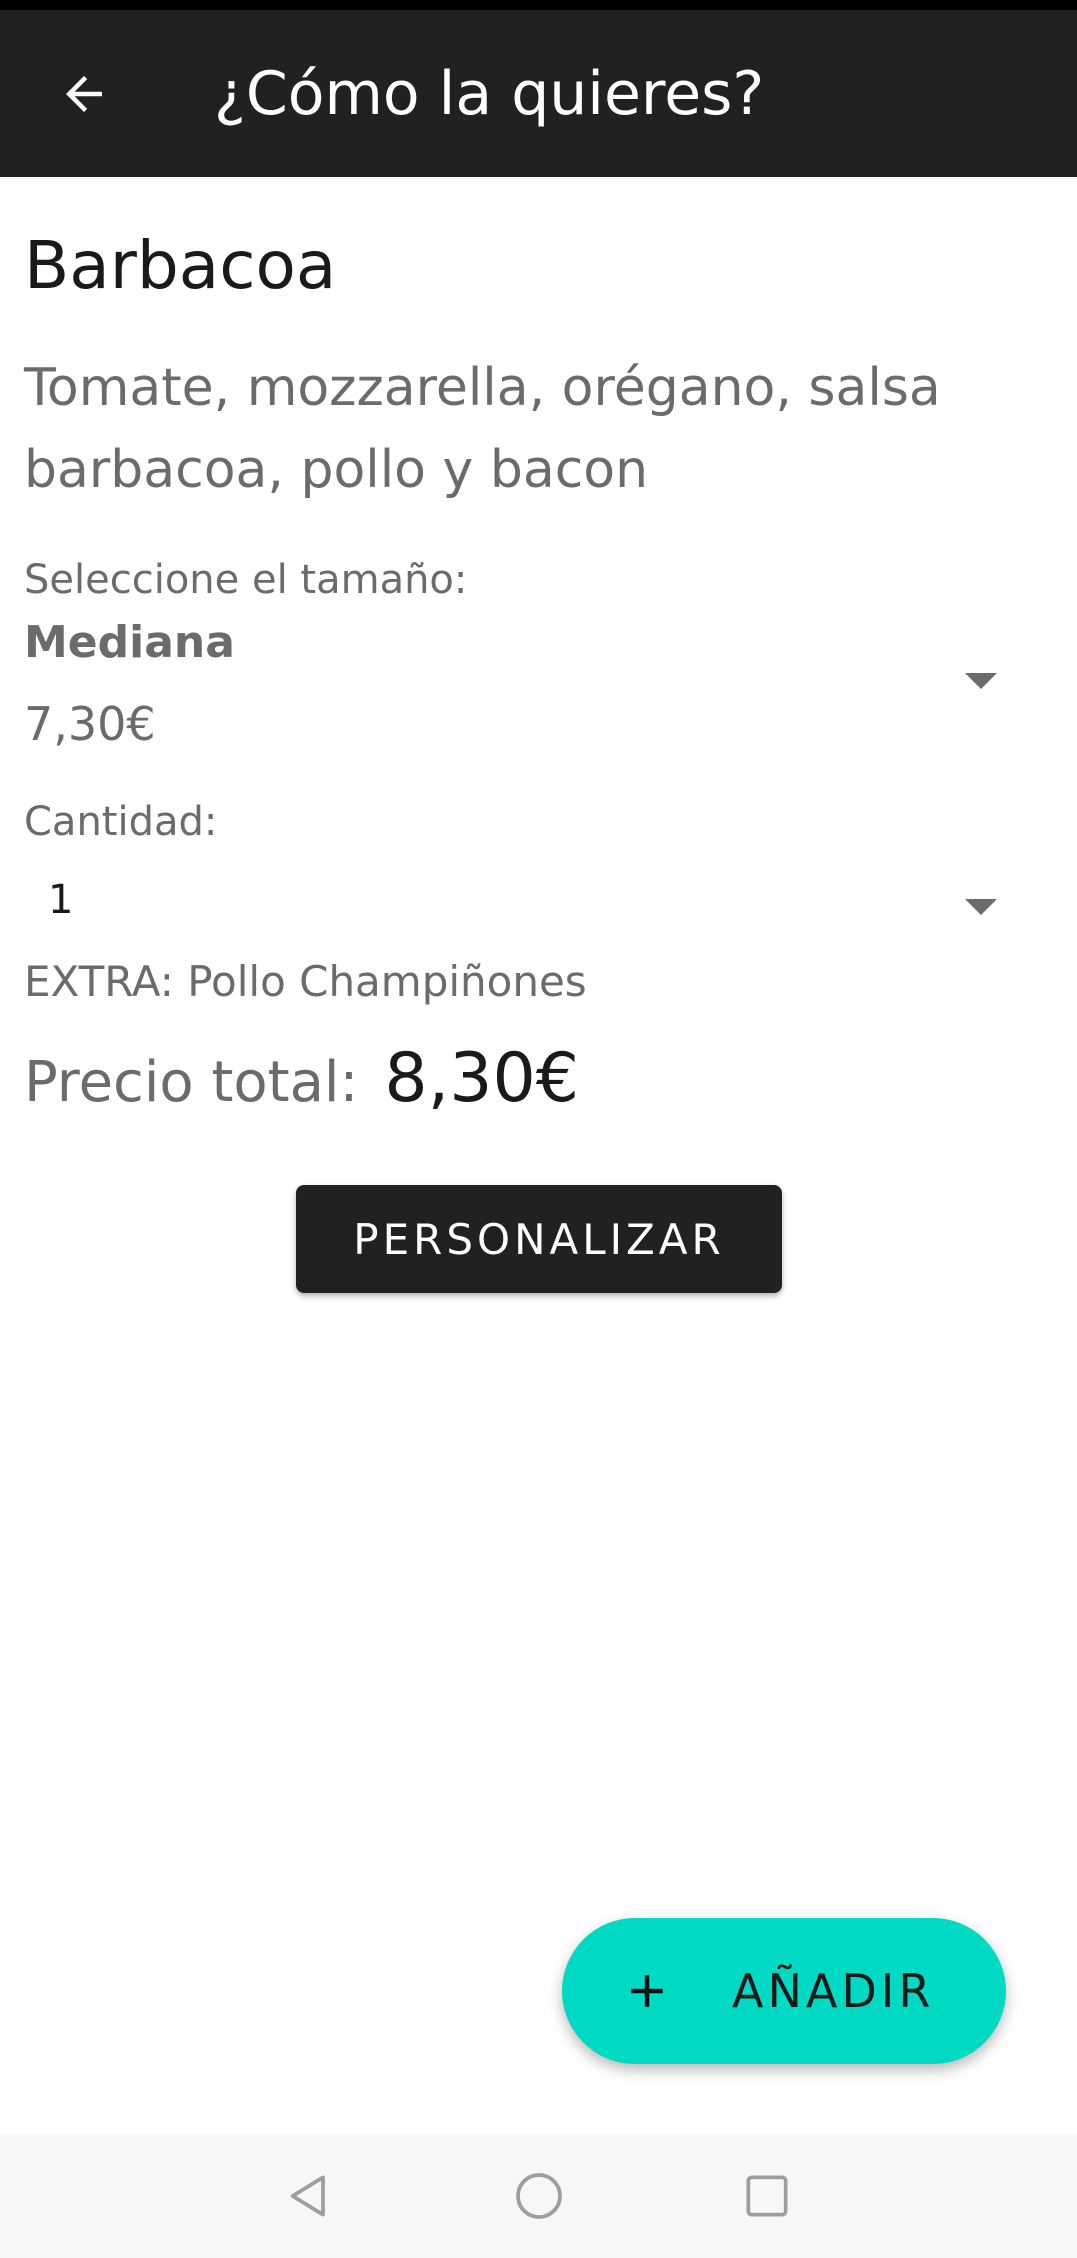 This screenshot has width=1077, height=2258. What do you see at coordinates (129, 642) in the screenshot?
I see `size-selected-name: Mediana` at bounding box center [129, 642].